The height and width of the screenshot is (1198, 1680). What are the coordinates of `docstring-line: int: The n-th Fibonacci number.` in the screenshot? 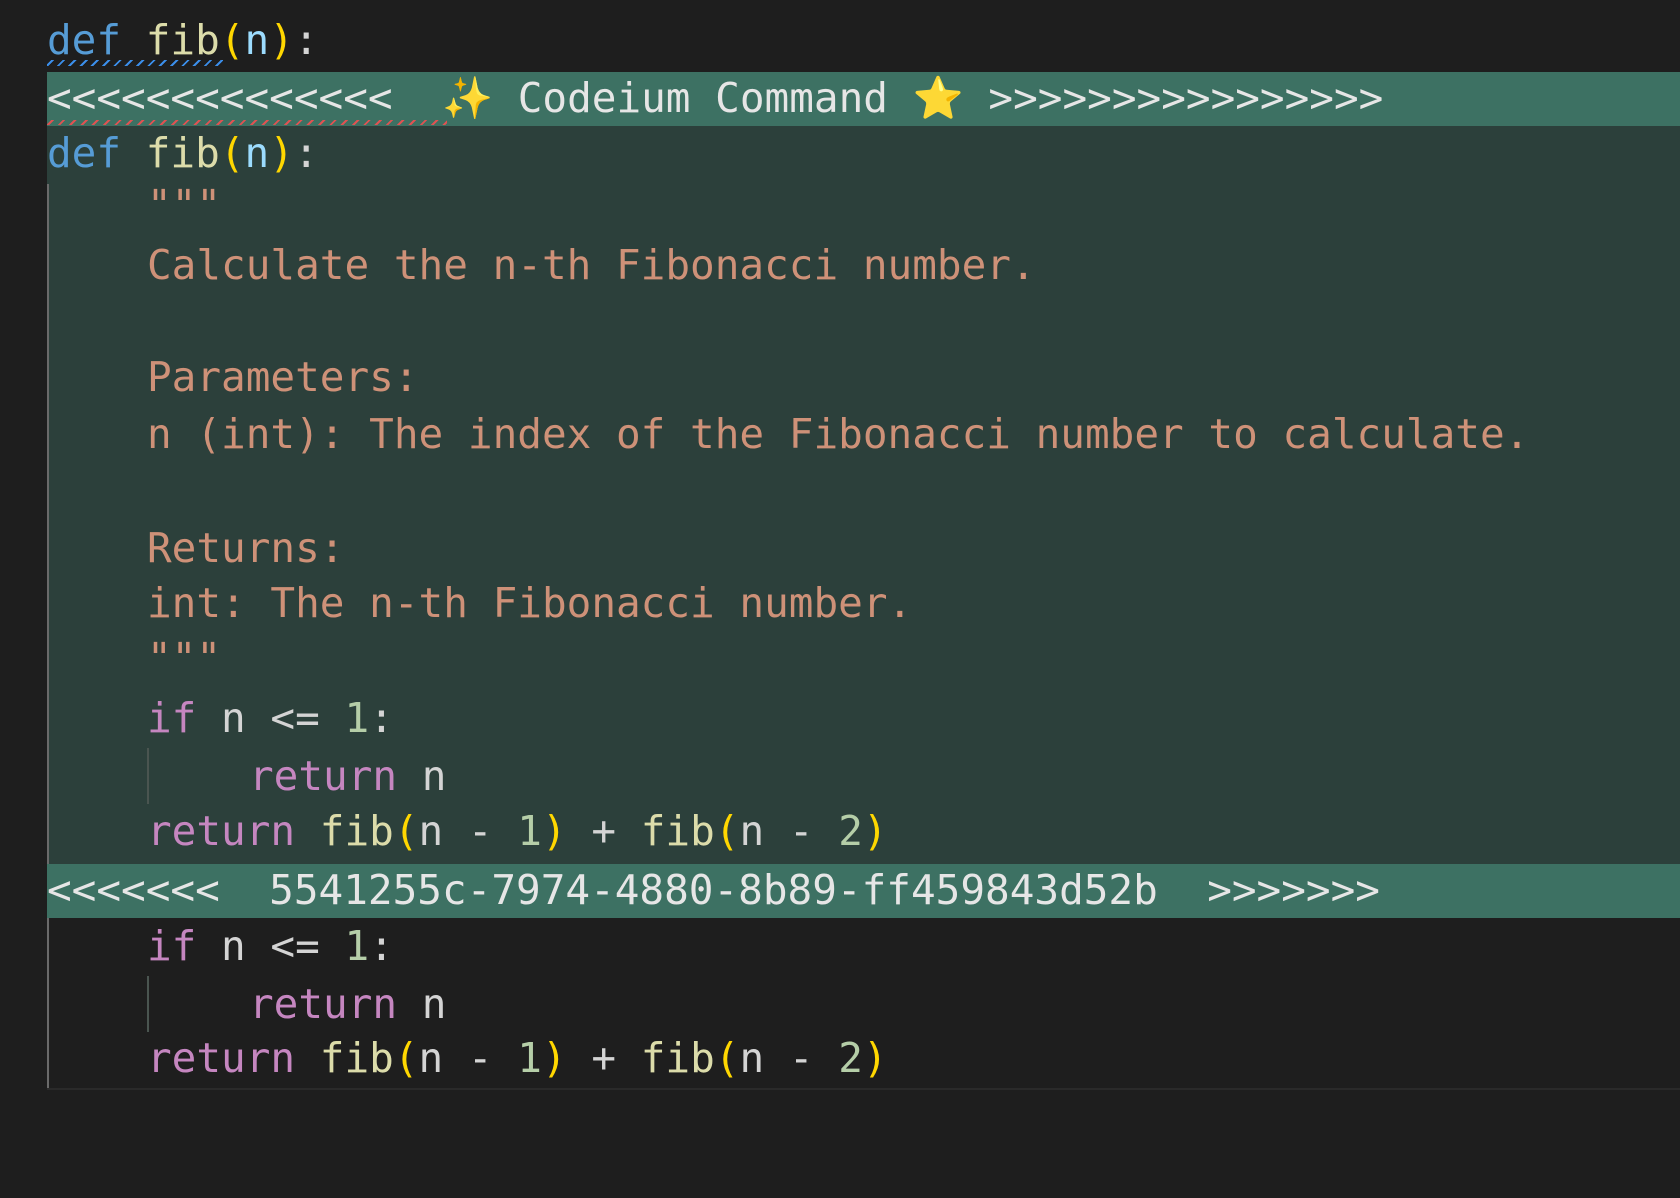 It's located at (840, 603).